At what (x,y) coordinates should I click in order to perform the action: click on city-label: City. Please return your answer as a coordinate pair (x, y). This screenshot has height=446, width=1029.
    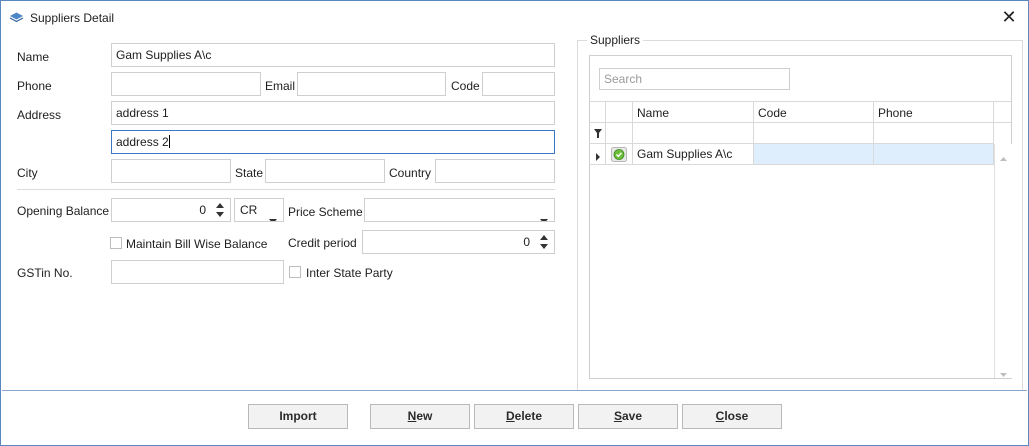
    Looking at the image, I should click on (27, 173).